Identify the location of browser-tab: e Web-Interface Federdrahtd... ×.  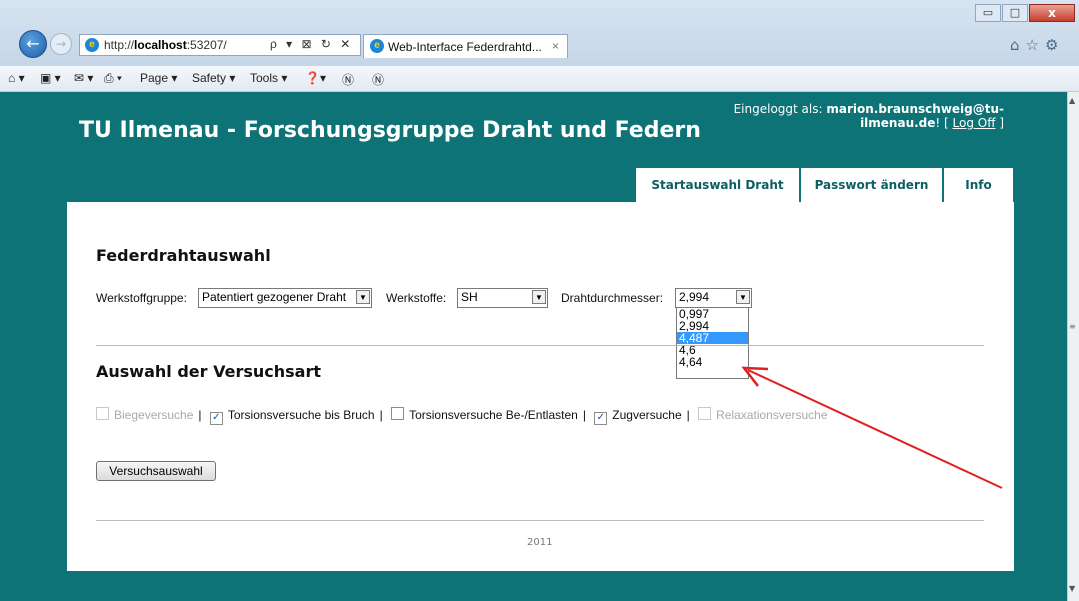
(465, 46).